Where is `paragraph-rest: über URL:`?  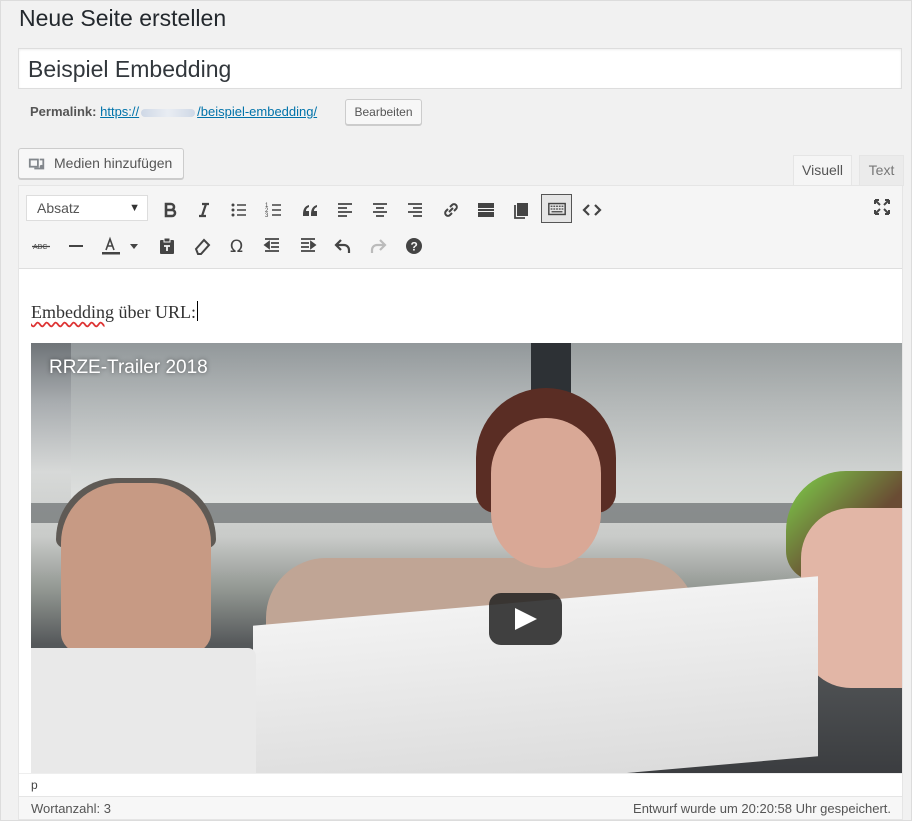 paragraph-rest: über URL: is located at coordinates (155, 312).